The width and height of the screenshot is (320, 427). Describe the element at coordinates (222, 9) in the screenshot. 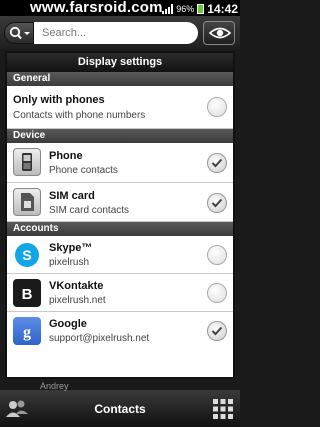

I see `clock: 14:42` at that location.